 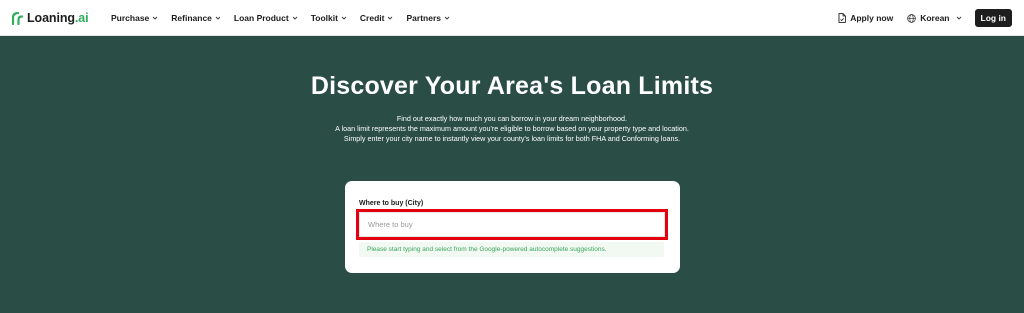 I want to click on apply-now-link: Apply now, so click(x=865, y=18).